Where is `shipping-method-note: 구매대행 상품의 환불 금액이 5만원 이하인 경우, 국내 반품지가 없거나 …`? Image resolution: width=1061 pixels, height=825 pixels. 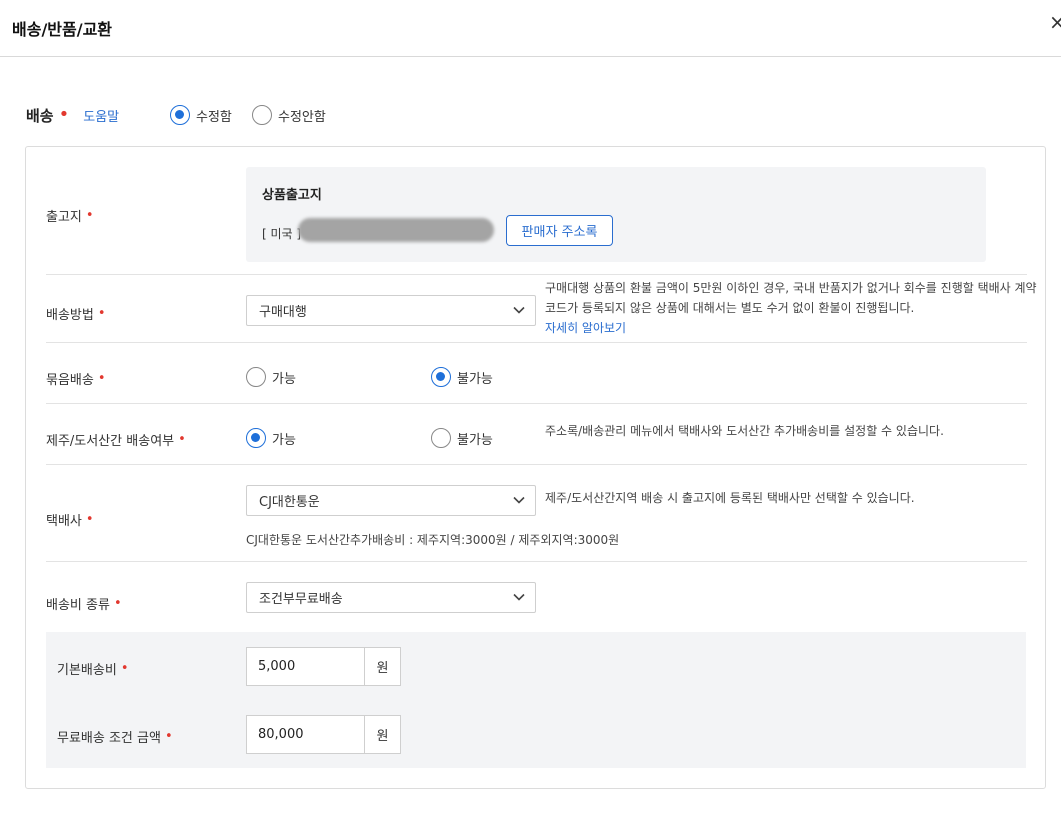
shipping-method-note: 구매대행 상품의 환불 금액이 5만원 이하인 경우, 국내 반품지가 없거나 … is located at coordinates (795, 308).